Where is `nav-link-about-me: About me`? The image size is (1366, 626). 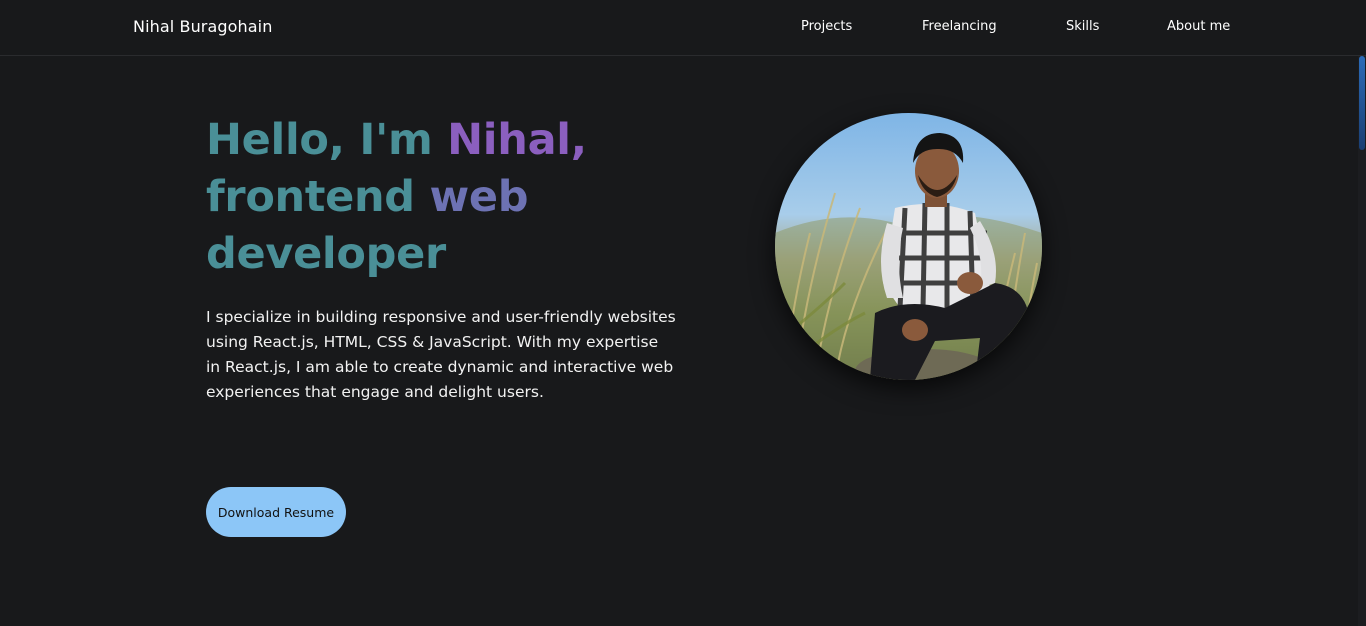 nav-link-about-me: About me is located at coordinates (1198, 26).